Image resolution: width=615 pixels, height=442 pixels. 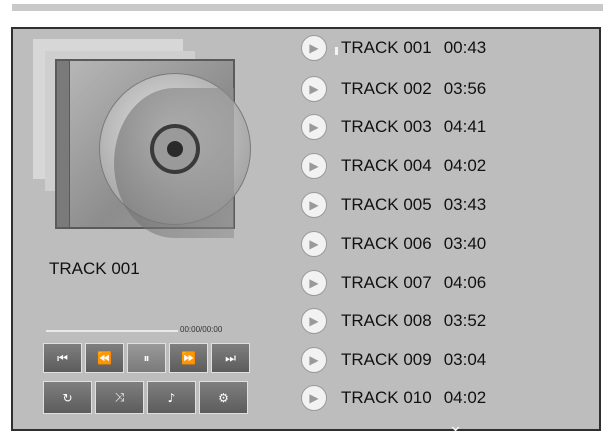 I want to click on track-row: ▶ TRACK 006 03:40, so click(x=393, y=244).